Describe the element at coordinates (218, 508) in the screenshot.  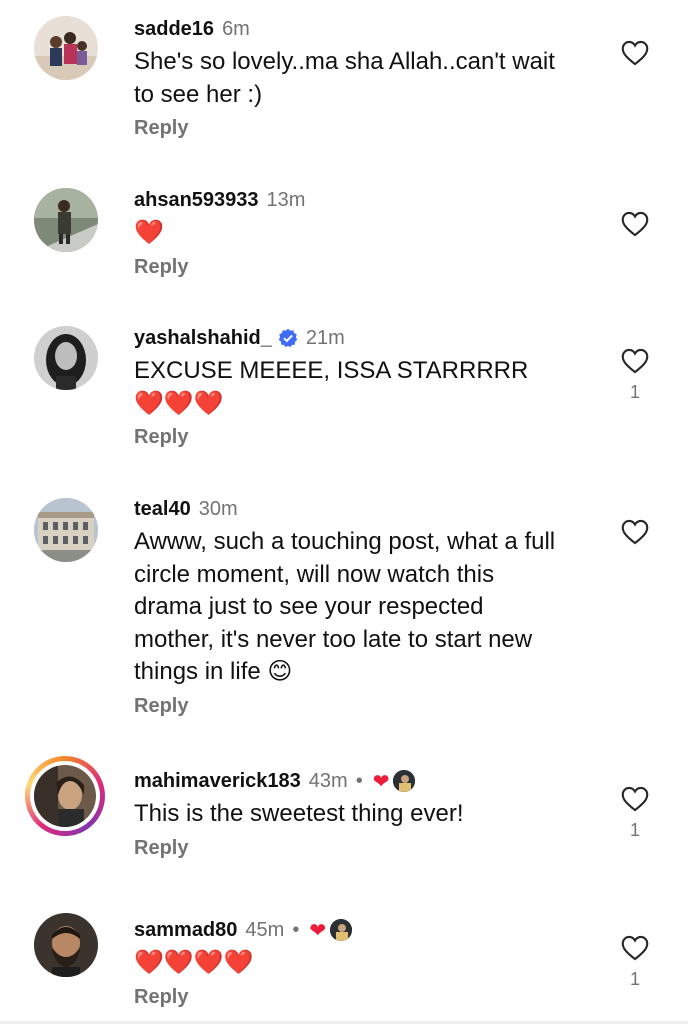
I see `timestamp: 30m` at that location.